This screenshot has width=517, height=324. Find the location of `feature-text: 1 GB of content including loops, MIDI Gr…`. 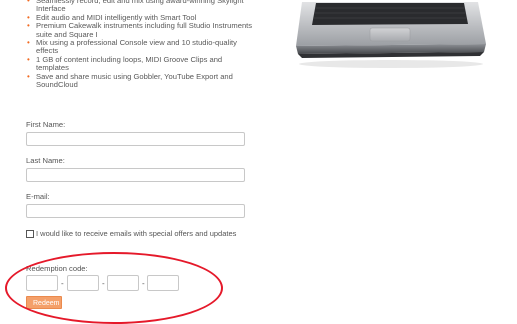

feature-text: 1 GB of content including loops, MIDI Gr… is located at coordinates (129, 63).